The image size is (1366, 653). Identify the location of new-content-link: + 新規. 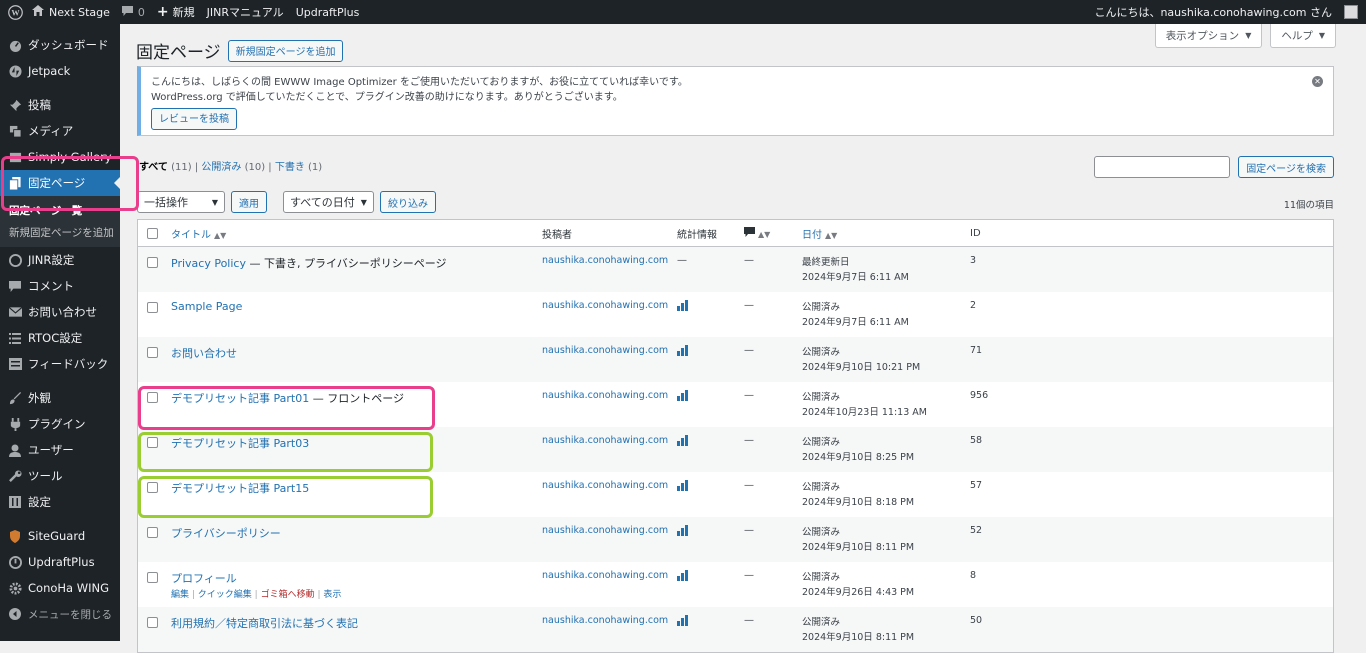
(176, 12).